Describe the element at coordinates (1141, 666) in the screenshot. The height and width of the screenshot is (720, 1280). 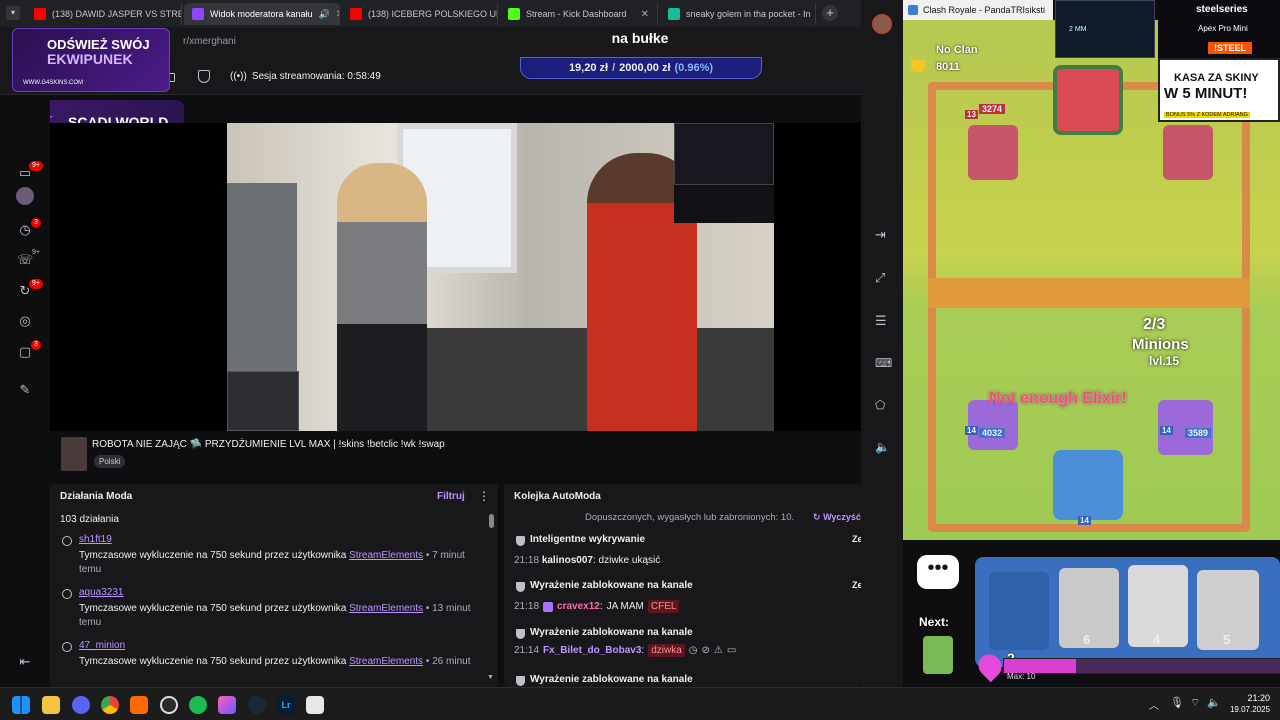
I see `elixir-bar` at that location.